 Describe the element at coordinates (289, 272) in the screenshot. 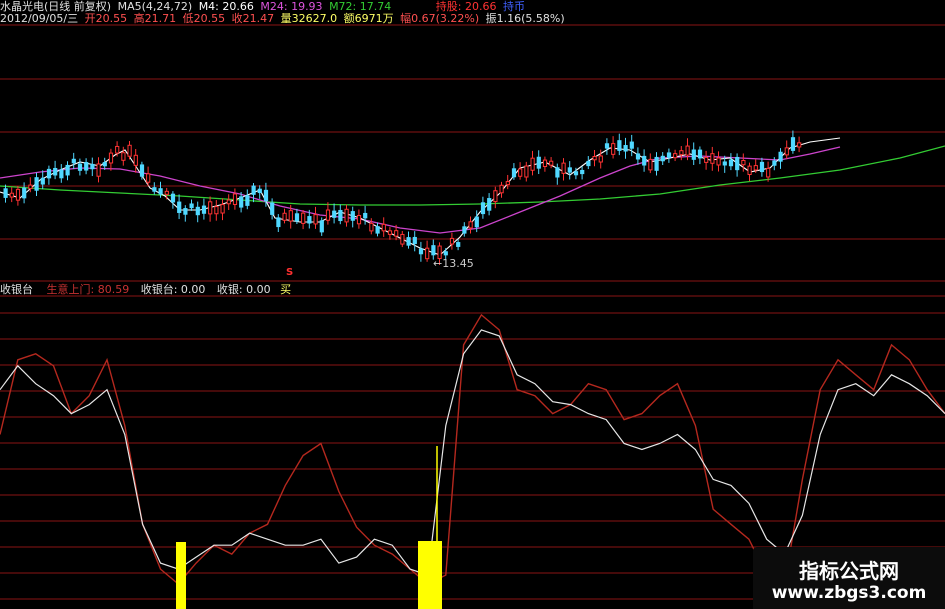

I see `sell-signal-marker: S` at that location.